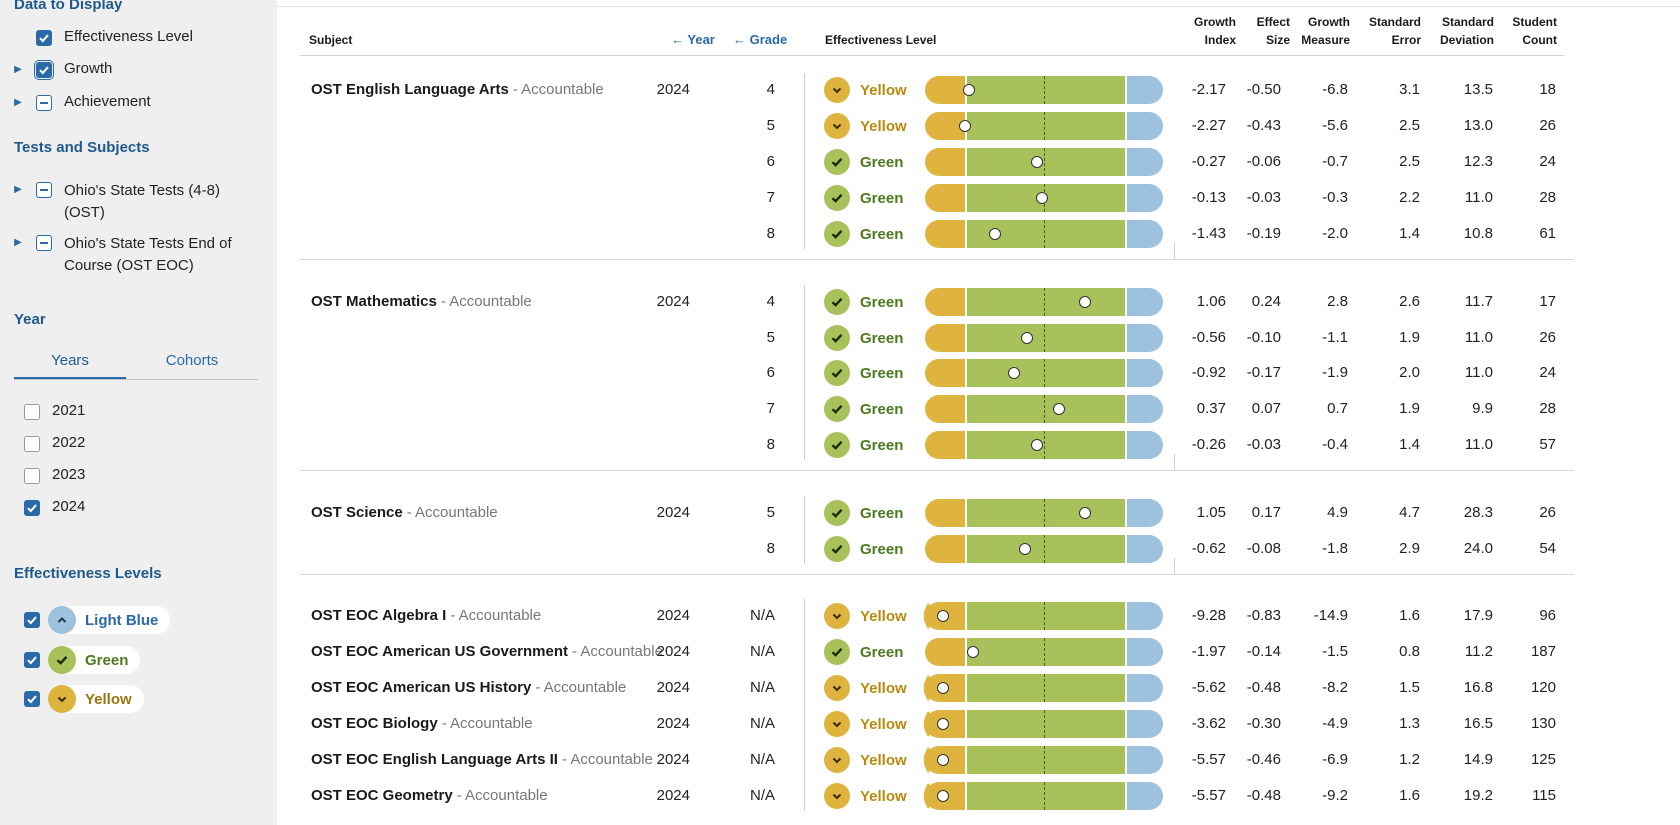 The height and width of the screenshot is (825, 1680). Describe the element at coordinates (54, 478) in the screenshot. I see `year-option-2023: 2023` at that location.